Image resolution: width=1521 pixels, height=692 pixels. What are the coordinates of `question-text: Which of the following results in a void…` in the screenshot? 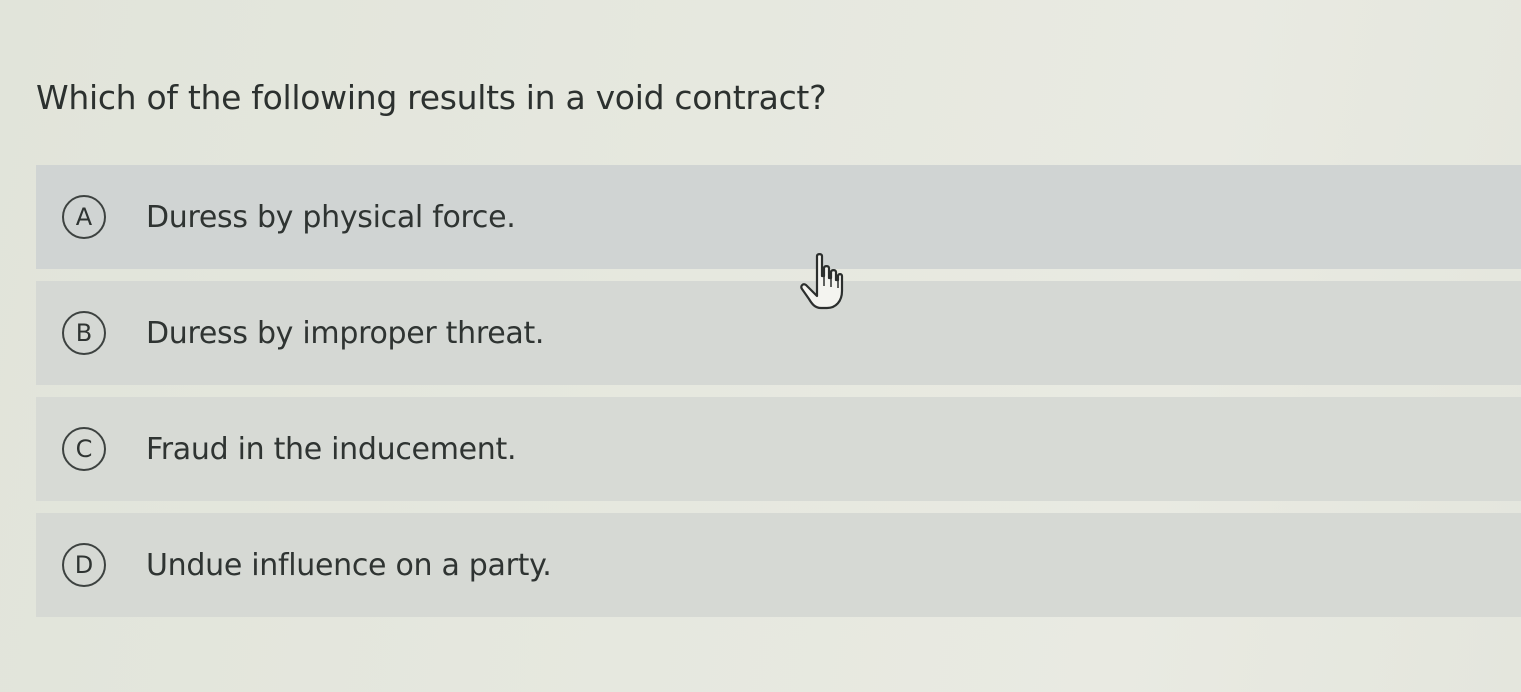 It's located at (431, 97).